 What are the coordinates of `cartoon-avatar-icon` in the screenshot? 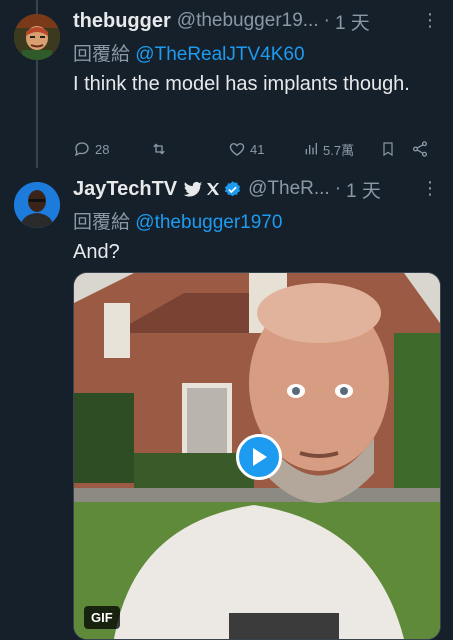 It's located at (37, 37).